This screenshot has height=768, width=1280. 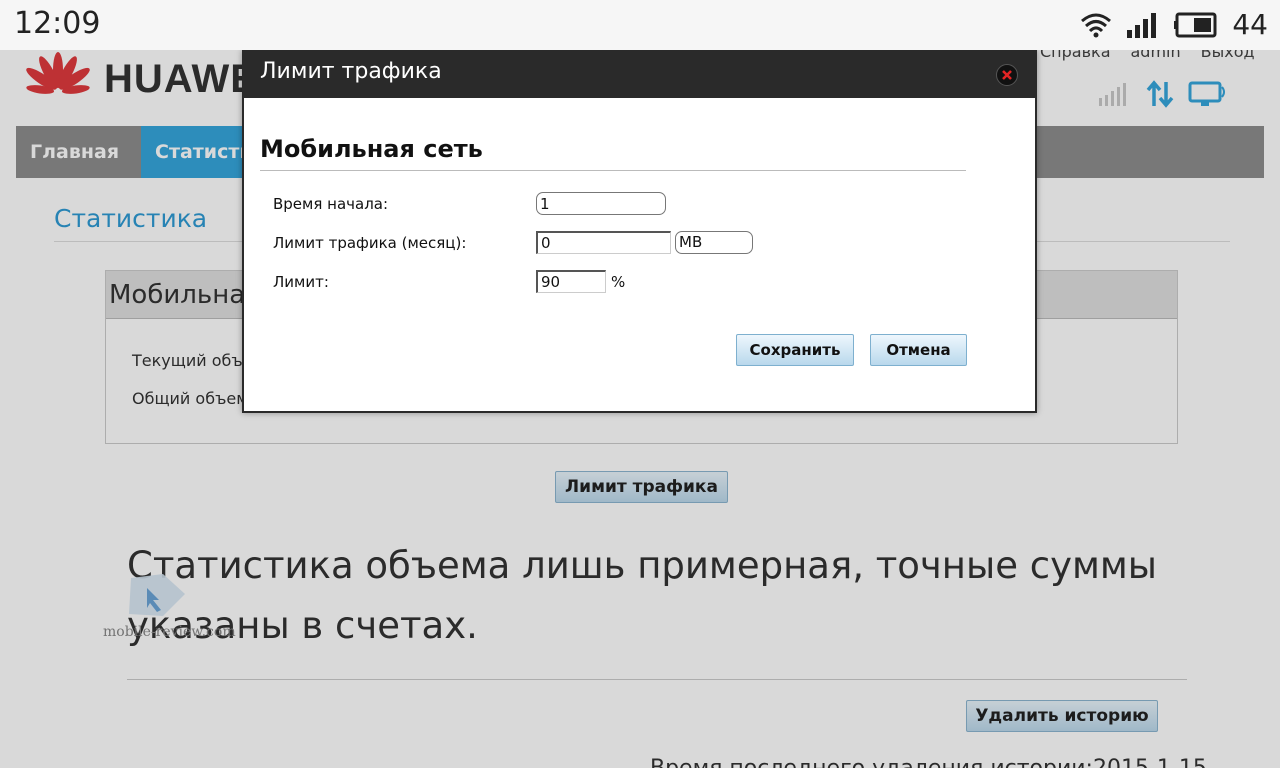 I want to click on close-button, so click(x=1007, y=75).